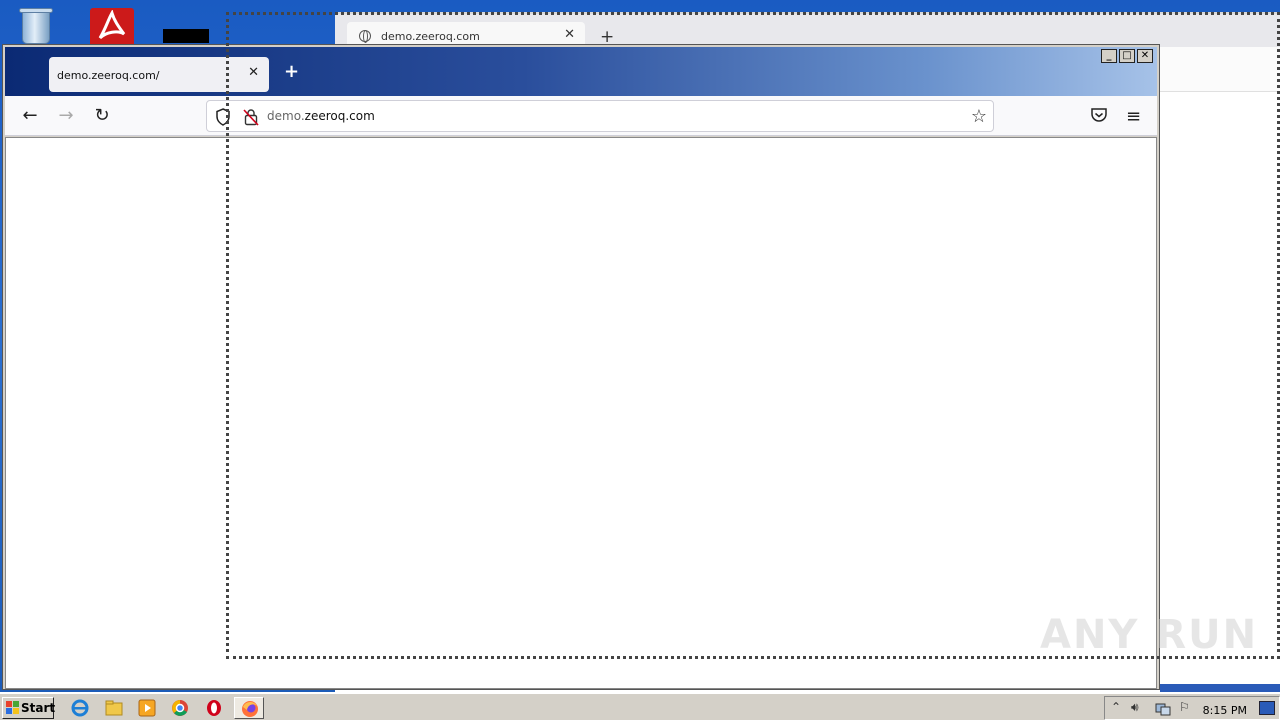 The height and width of the screenshot is (720, 1280). Describe the element at coordinates (214, 708) in the screenshot. I see `opera-icon` at that location.